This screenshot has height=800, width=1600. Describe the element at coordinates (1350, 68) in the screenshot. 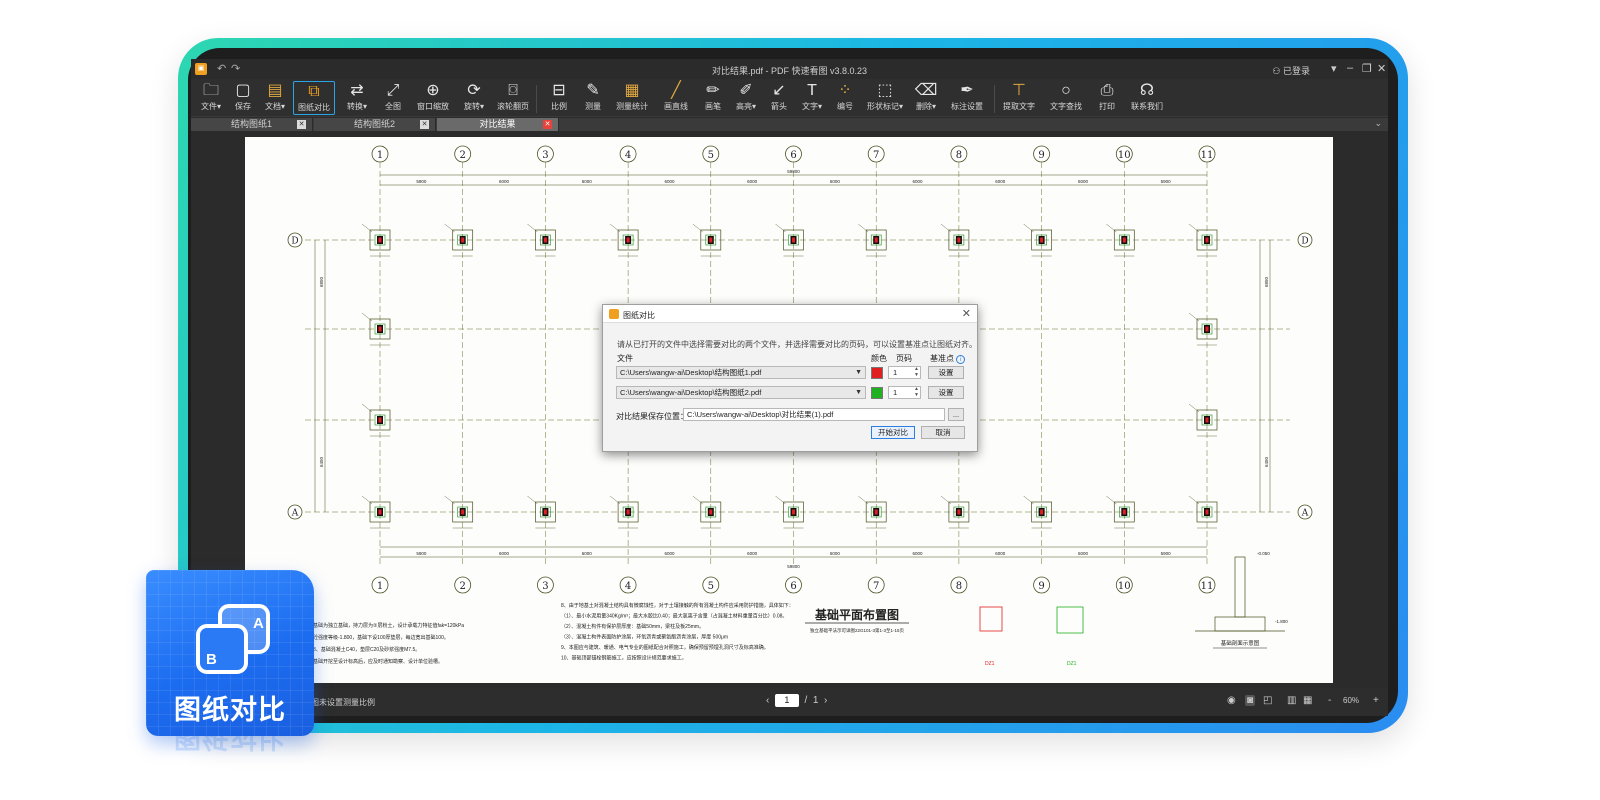

I see `minimize-icon: –` at that location.